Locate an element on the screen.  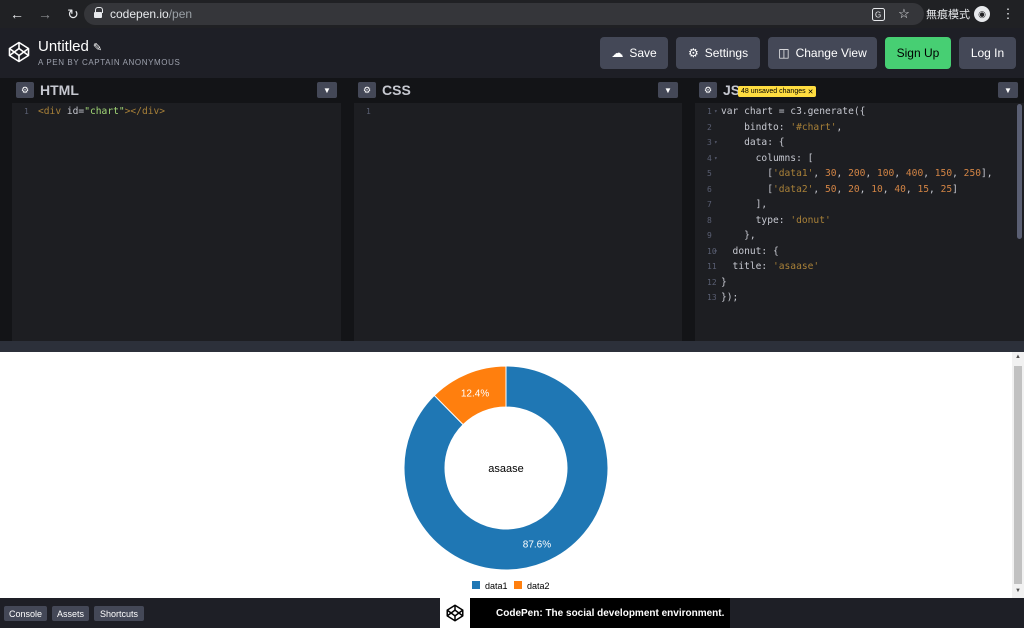
preview-scrollbar: ▲ ▼ is located at coordinates (1018, 475).